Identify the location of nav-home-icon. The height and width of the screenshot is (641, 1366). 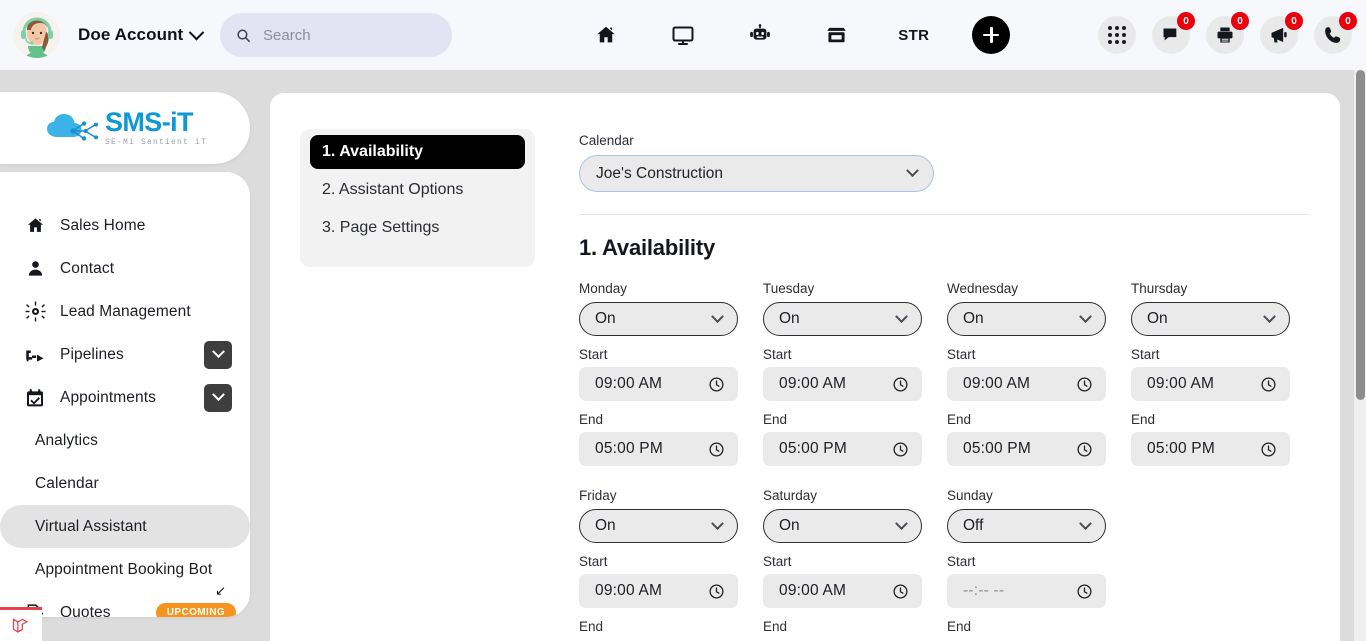
(605, 35).